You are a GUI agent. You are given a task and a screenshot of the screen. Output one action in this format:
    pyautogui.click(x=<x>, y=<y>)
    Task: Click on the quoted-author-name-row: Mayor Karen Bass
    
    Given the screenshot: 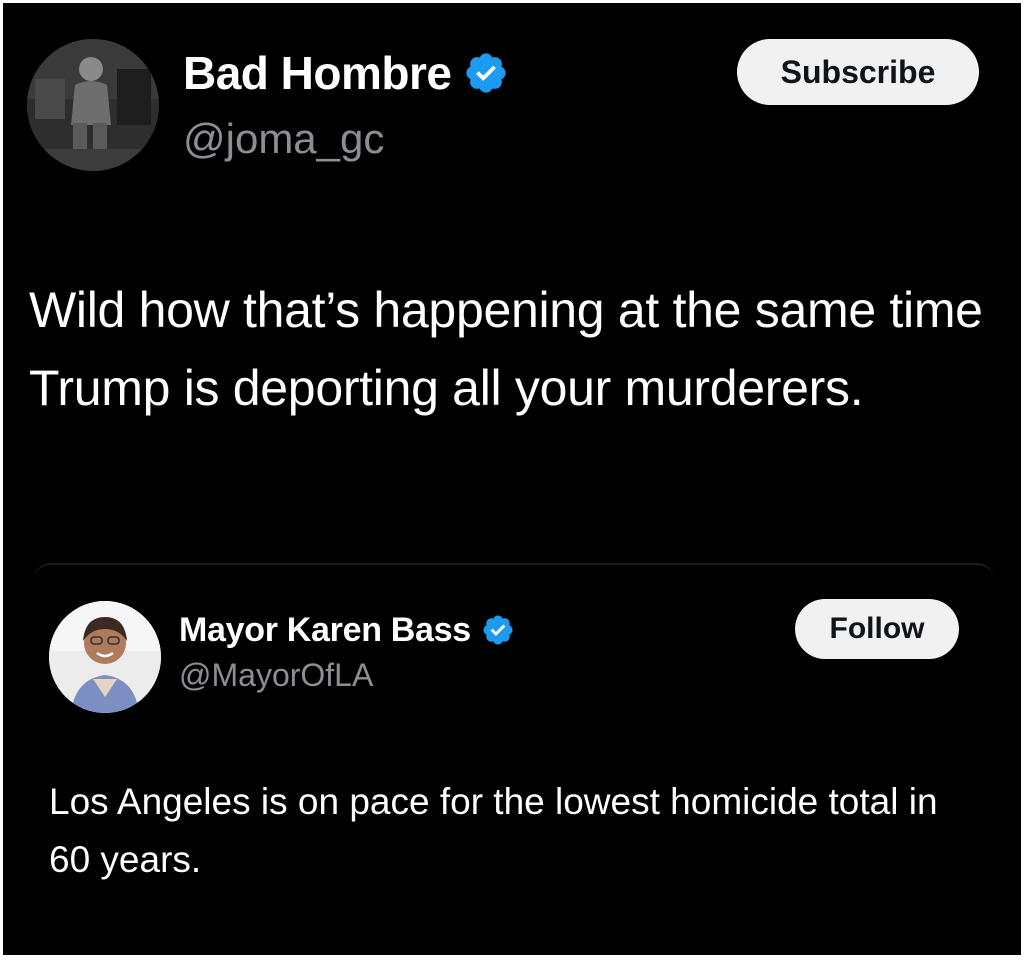 What is the action you would take?
    pyautogui.click(x=347, y=630)
    